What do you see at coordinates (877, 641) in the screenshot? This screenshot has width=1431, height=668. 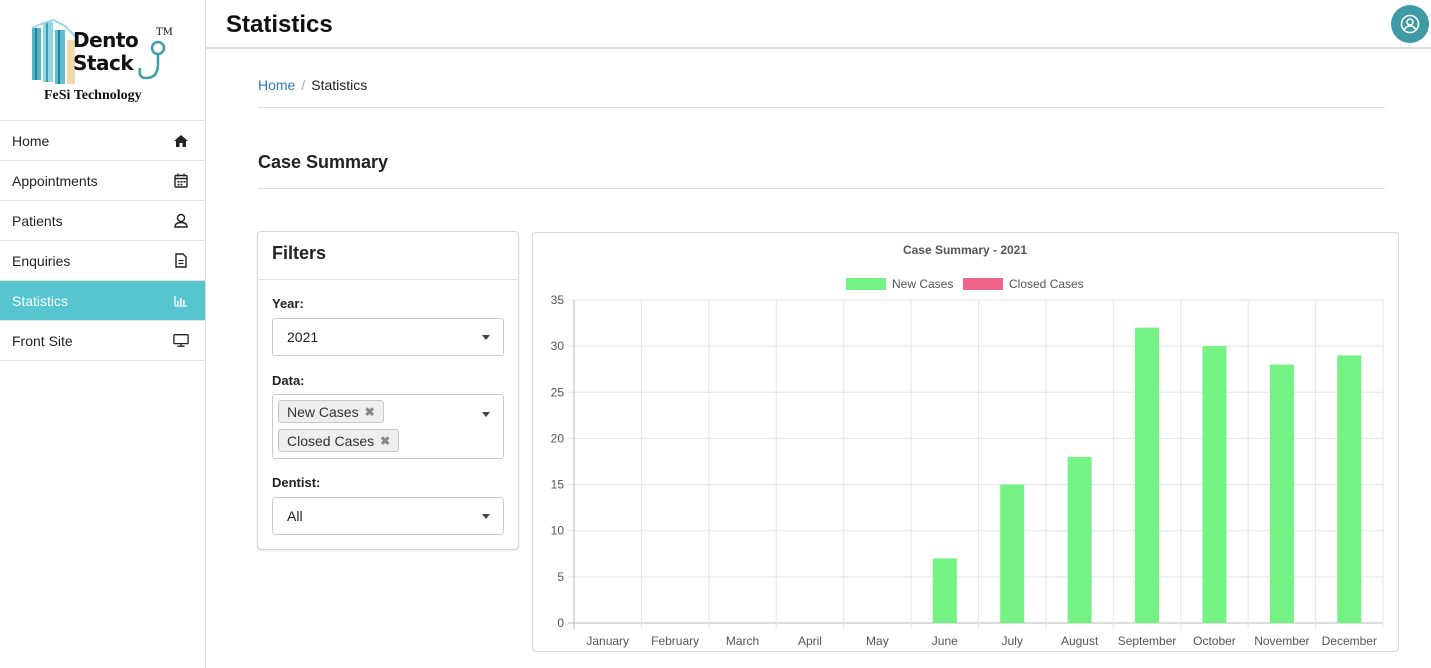 I see `x-tick-label: May` at bounding box center [877, 641].